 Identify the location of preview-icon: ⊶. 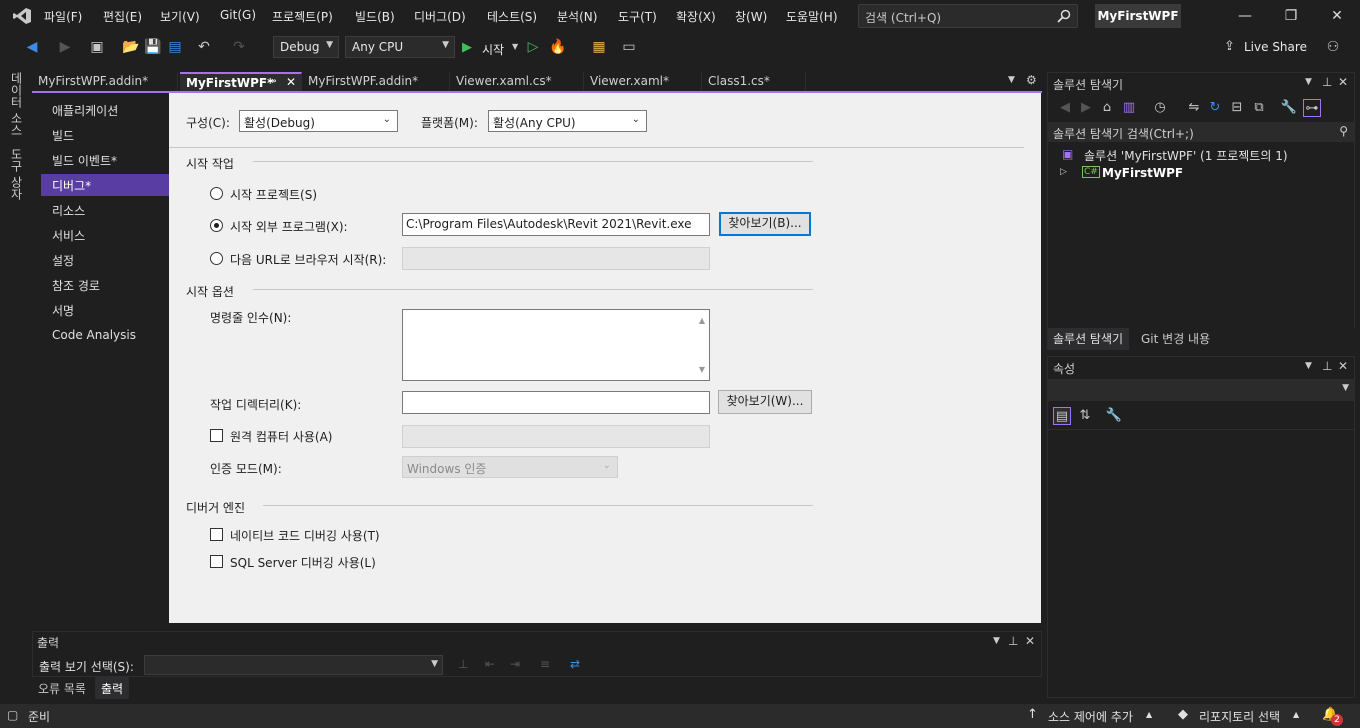
(1312, 108).